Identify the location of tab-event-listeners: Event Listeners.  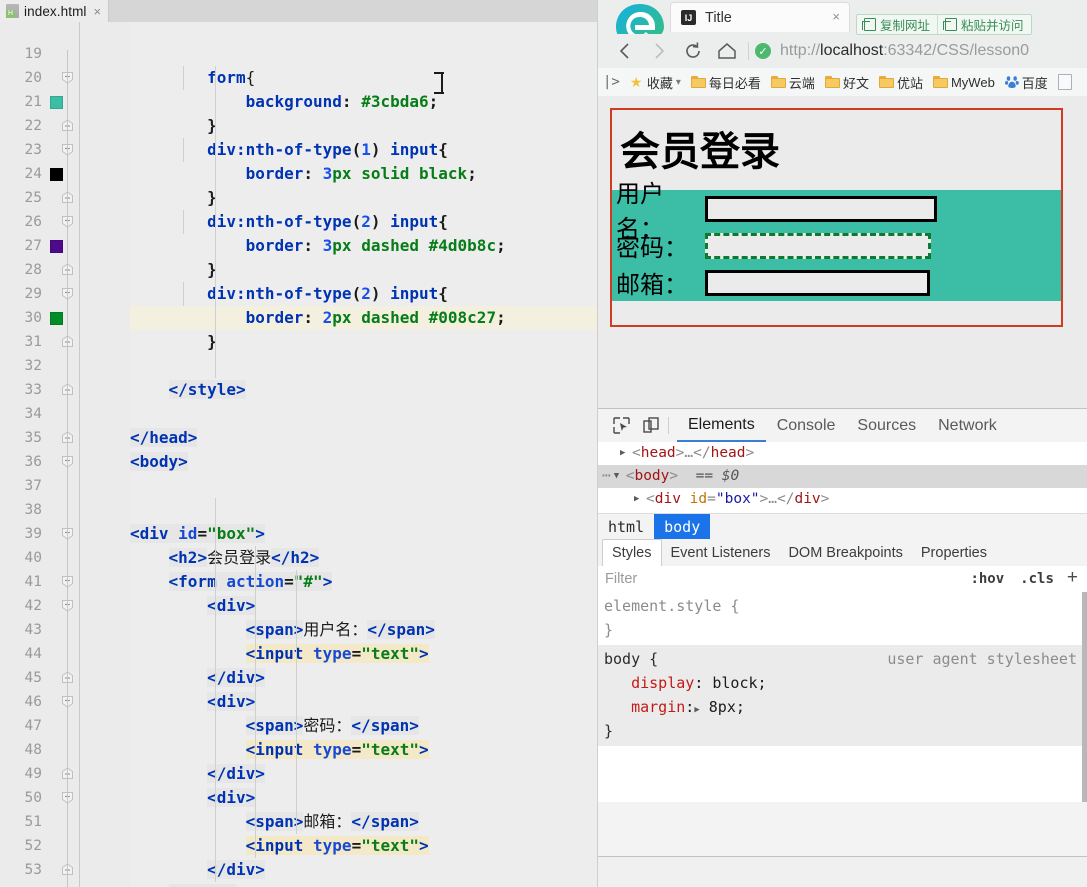
(721, 553).